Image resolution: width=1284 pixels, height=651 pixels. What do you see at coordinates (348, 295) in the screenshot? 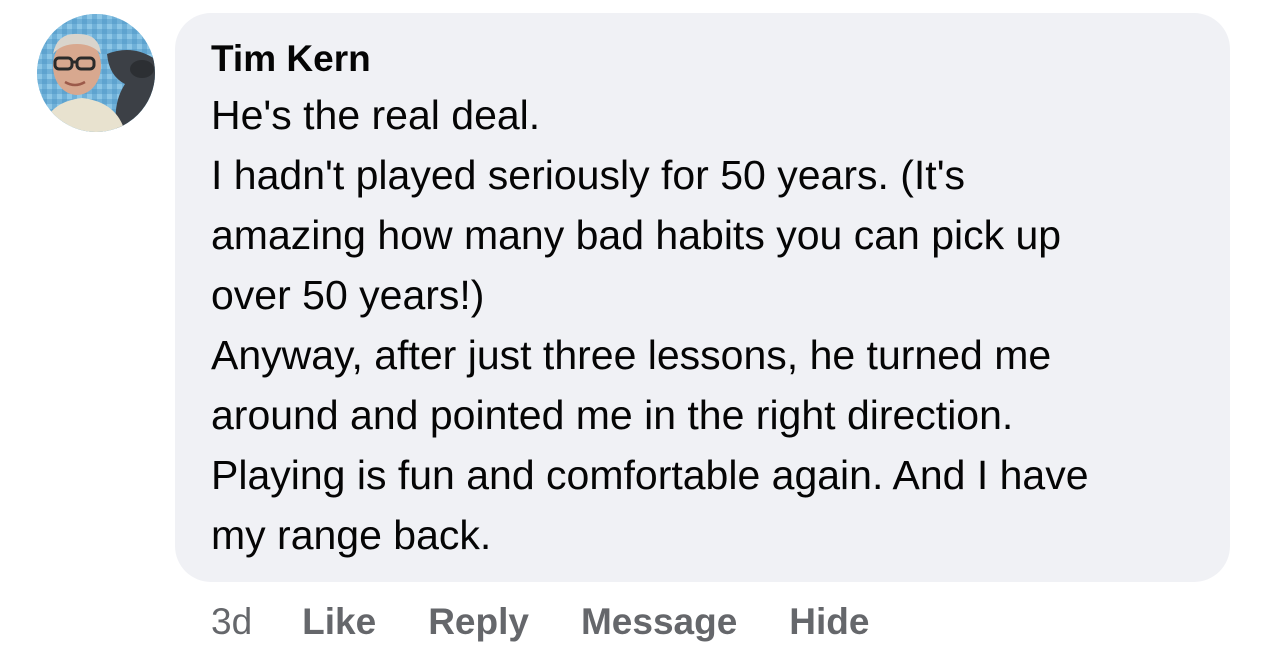
I see `comment-text-line: over 50 years!)` at bounding box center [348, 295].